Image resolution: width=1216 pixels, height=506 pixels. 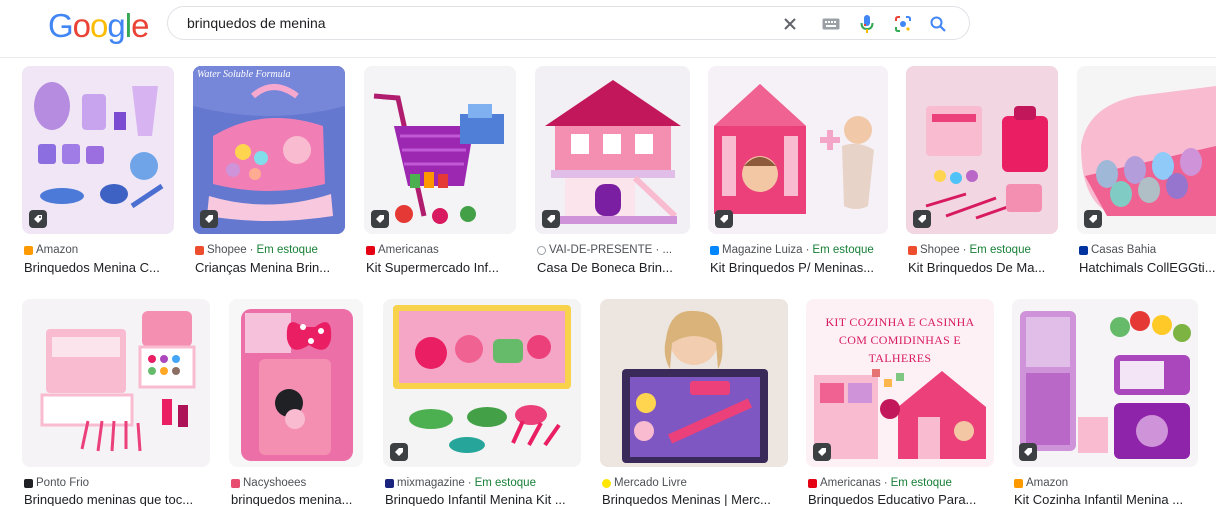 I want to click on casas-bahia-favicon-icon, so click(x=1083, y=250).